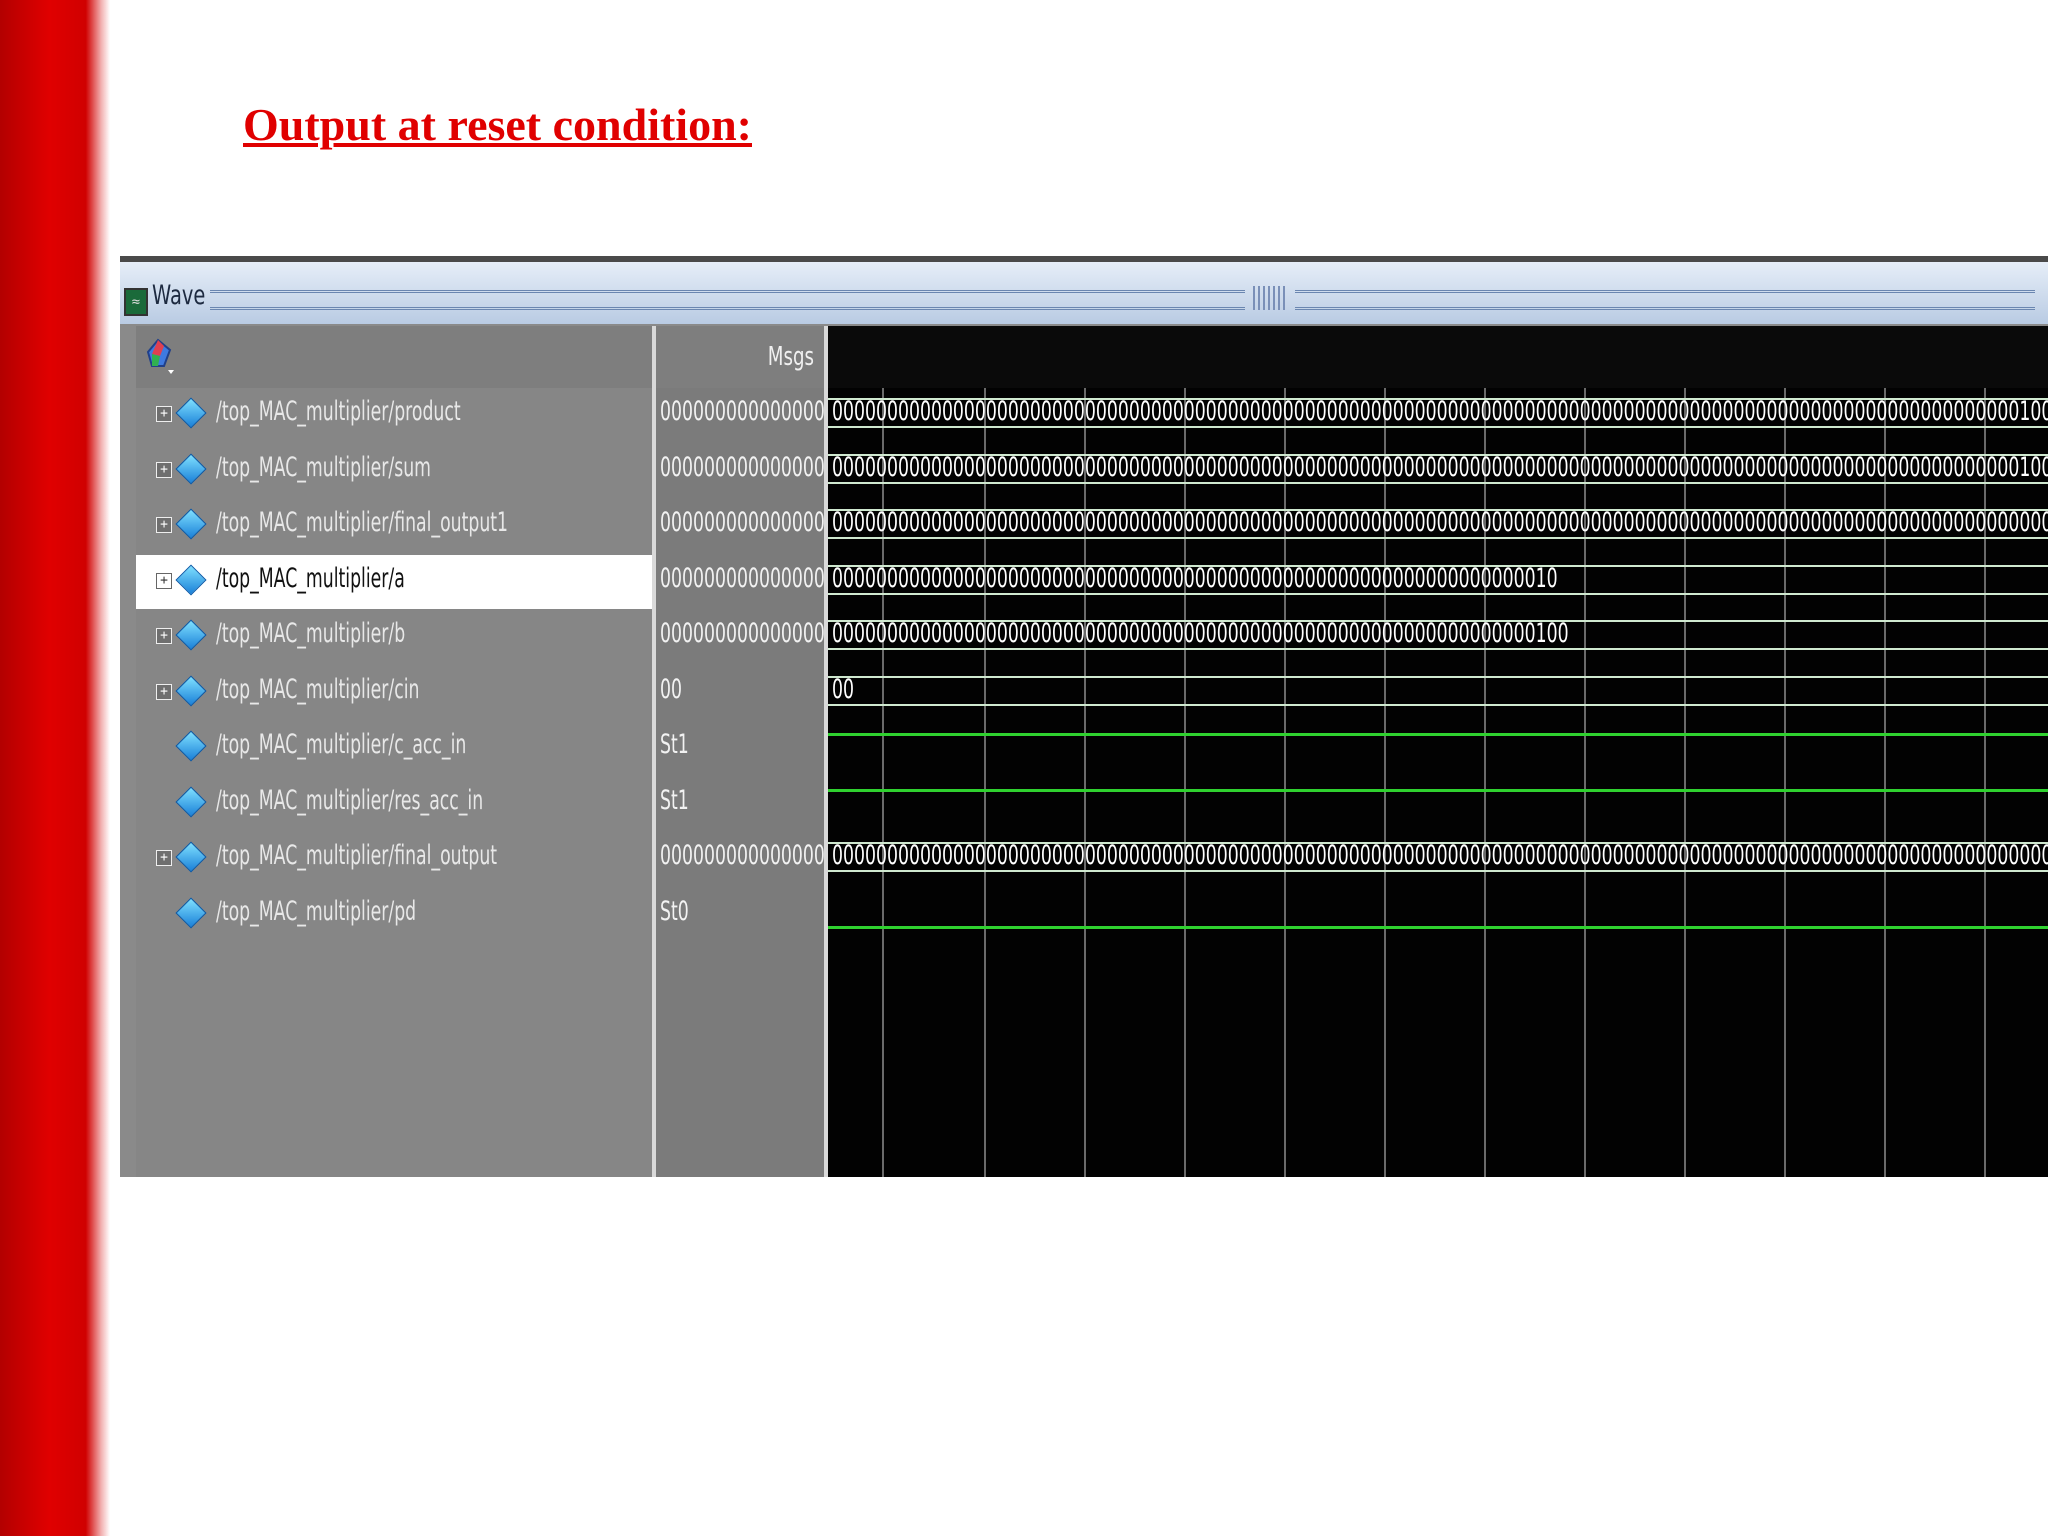 The height and width of the screenshot is (1536, 2048). What do you see at coordinates (362, 522) in the screenshot?
I see `signal-name: /top_MAC_multiplier/final_output1` at bounding box center [362, 522].